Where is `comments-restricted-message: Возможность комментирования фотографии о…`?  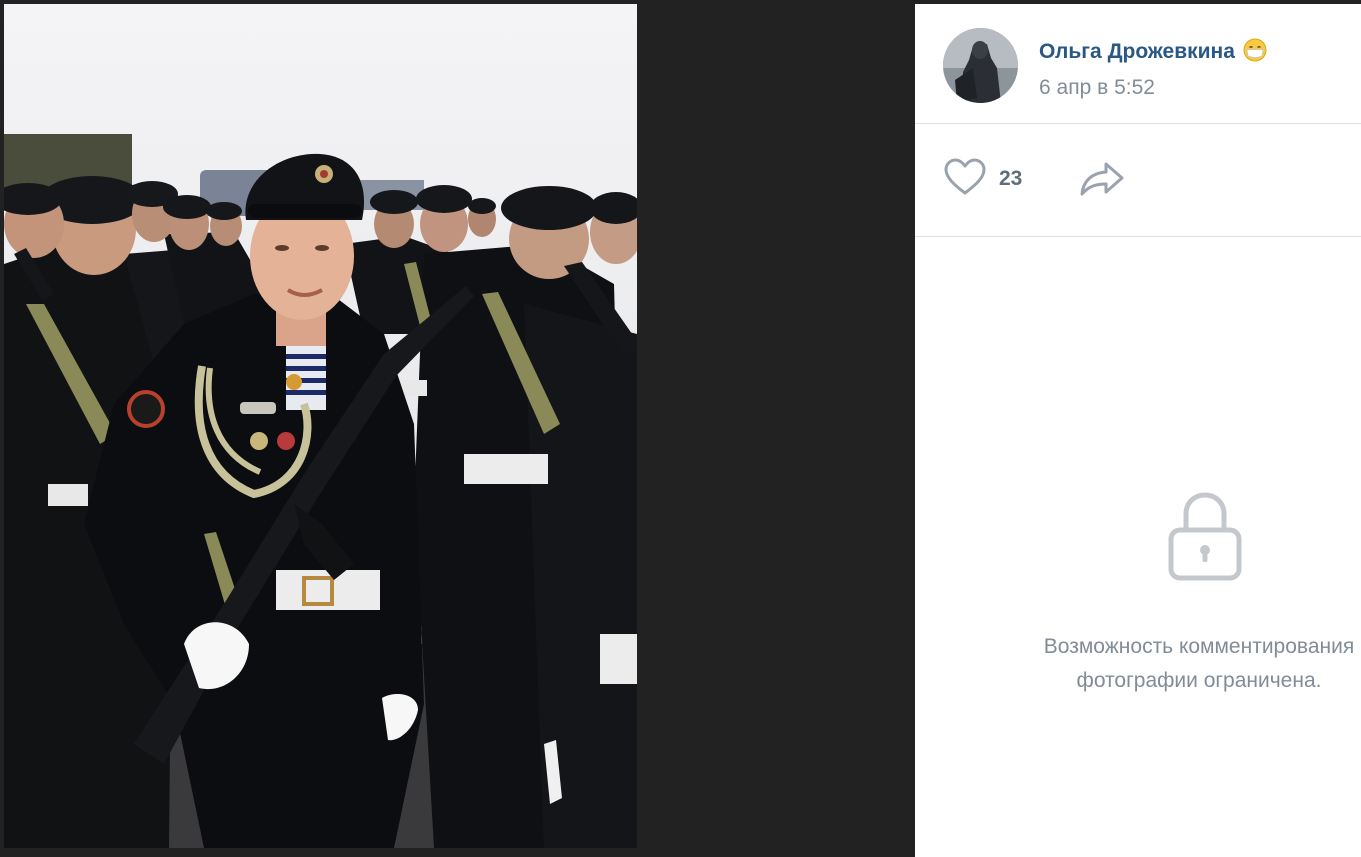 comments-restricted-message: Возможность комментирования фотографии о… is located at coordinates (1175, 664).